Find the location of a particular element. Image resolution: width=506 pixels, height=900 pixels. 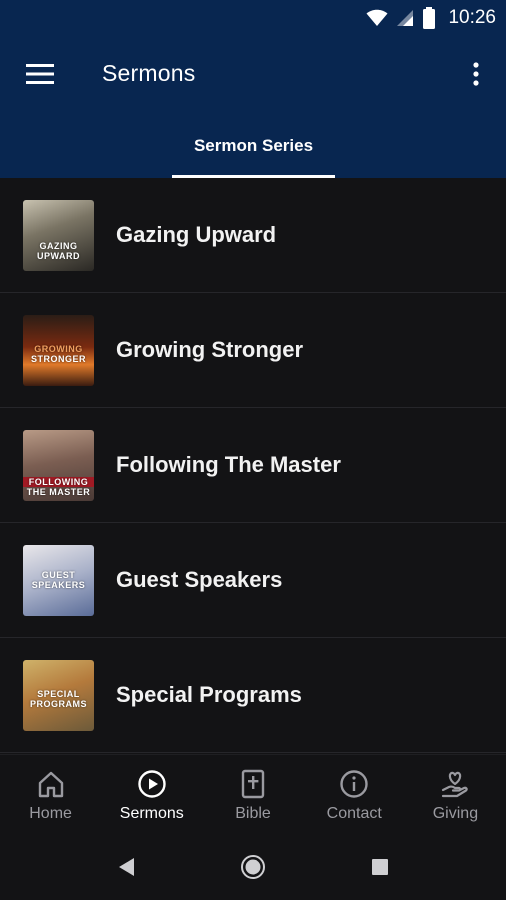

list-item: GUEST SPEAKERS Guest Speakers is located at coordinates (253, 580).